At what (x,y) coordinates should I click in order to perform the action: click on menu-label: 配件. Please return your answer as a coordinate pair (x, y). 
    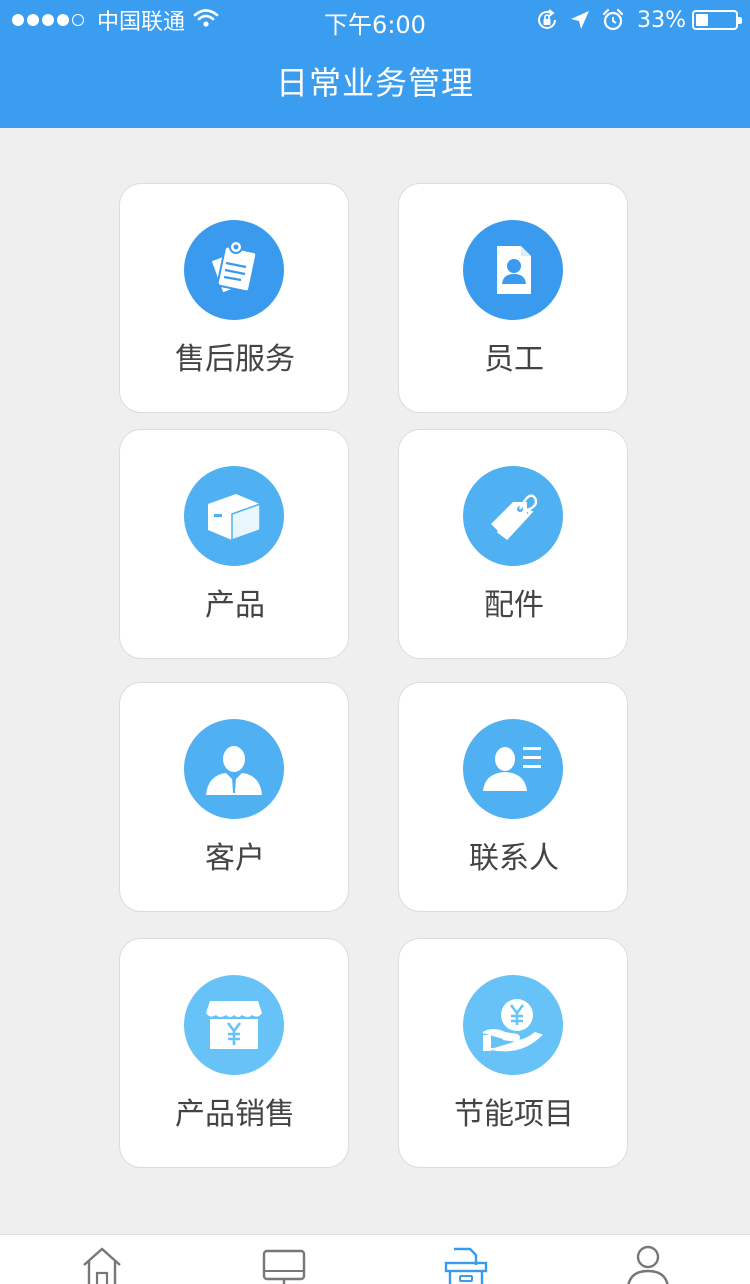
    Looking at the image, I should click on (514, 605).